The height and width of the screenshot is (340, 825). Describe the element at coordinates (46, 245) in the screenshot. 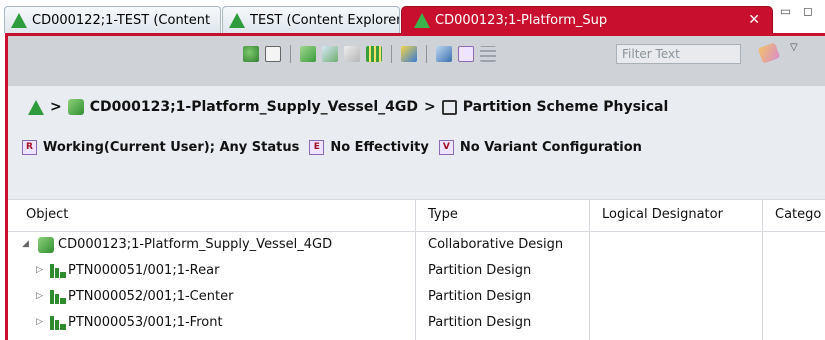

I see `cube-icon` at that location.